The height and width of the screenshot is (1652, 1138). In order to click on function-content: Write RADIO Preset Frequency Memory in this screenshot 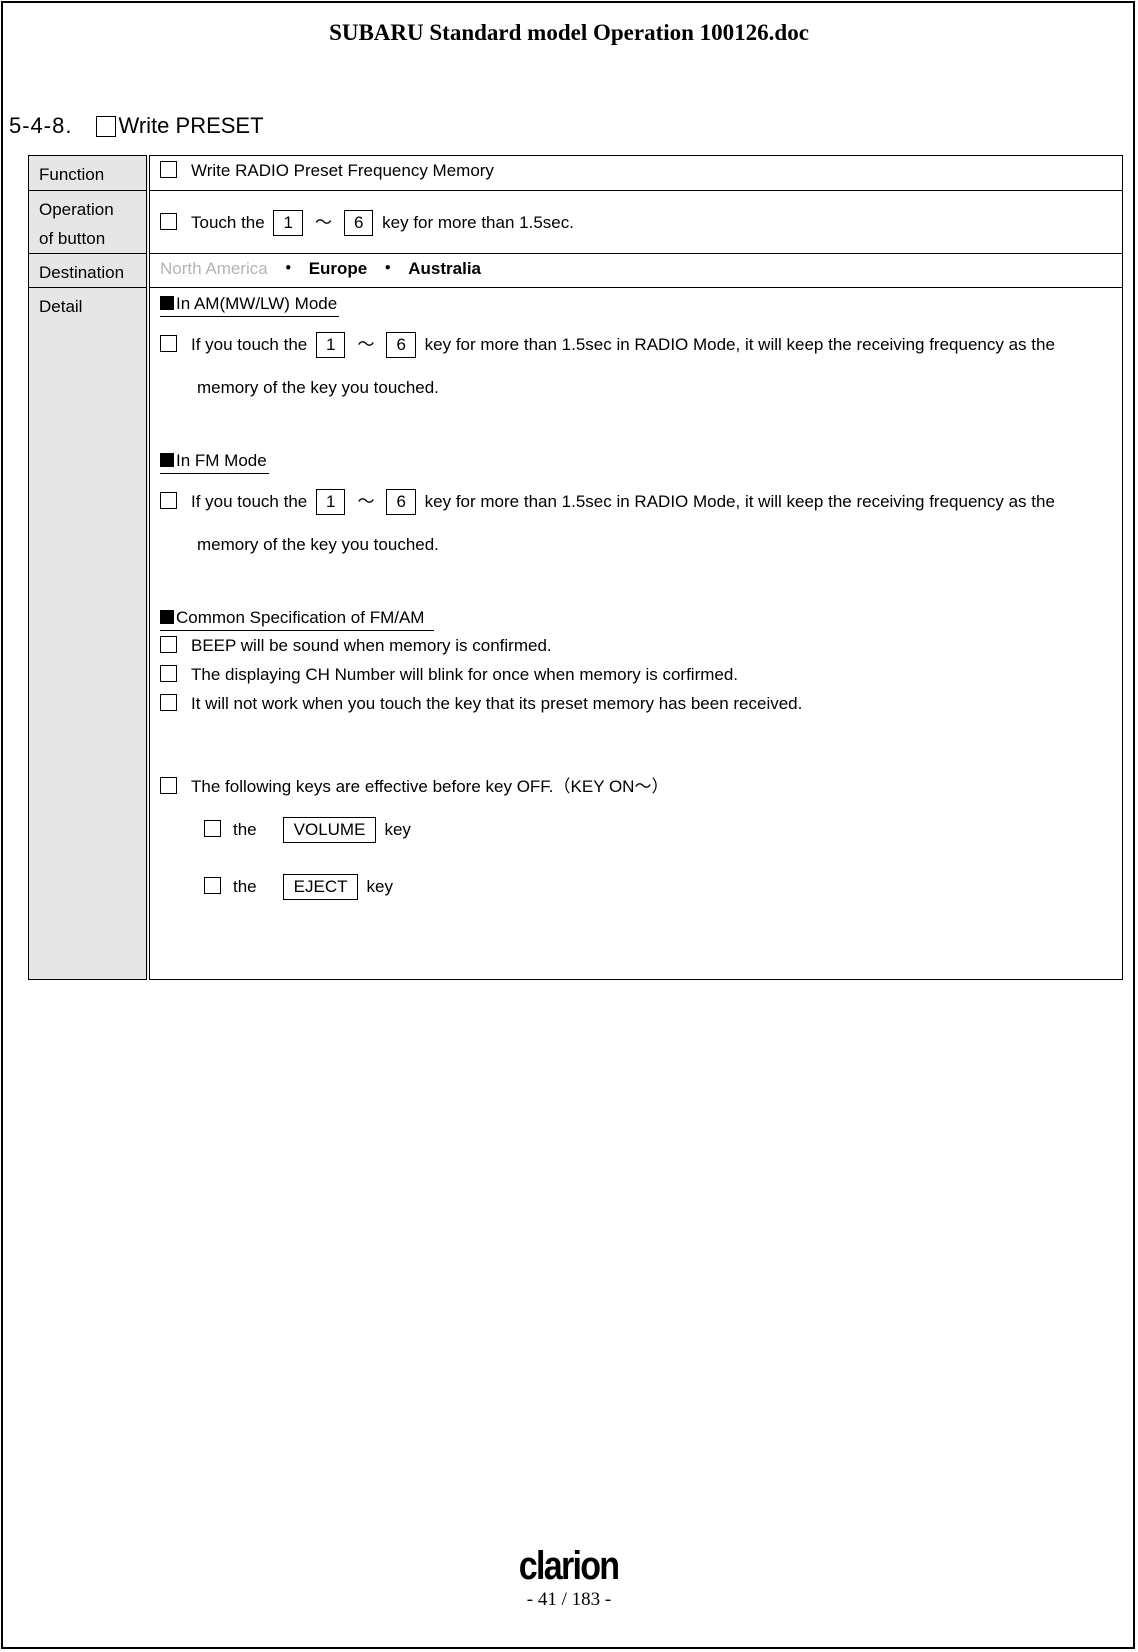, I will do `click(635, 173)`.